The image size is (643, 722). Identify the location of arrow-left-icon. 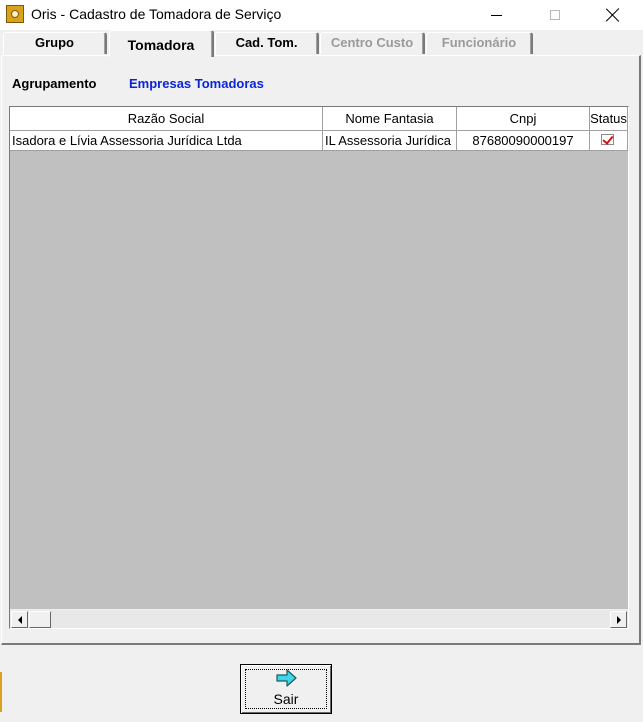
(19, 619).